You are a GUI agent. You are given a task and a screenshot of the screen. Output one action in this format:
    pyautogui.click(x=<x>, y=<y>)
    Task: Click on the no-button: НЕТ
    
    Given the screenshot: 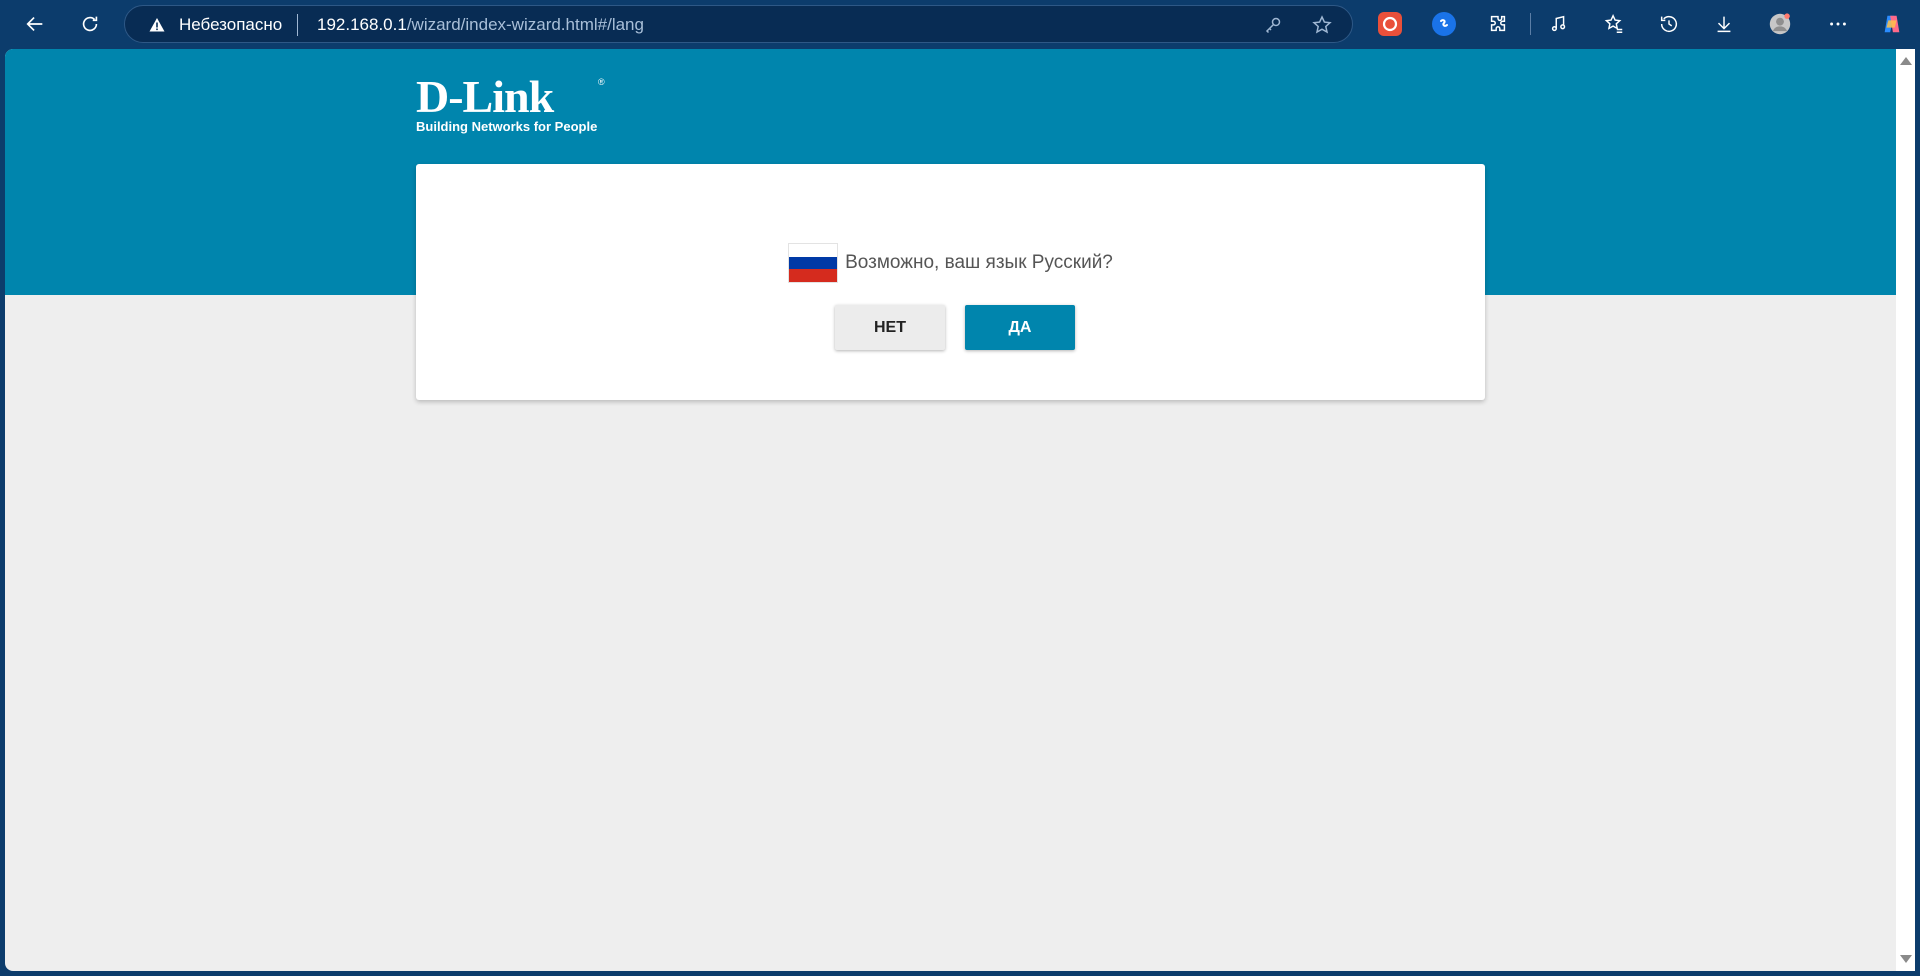 What is the action you would take?
    pyautogui.click(x=890, y=327)
    